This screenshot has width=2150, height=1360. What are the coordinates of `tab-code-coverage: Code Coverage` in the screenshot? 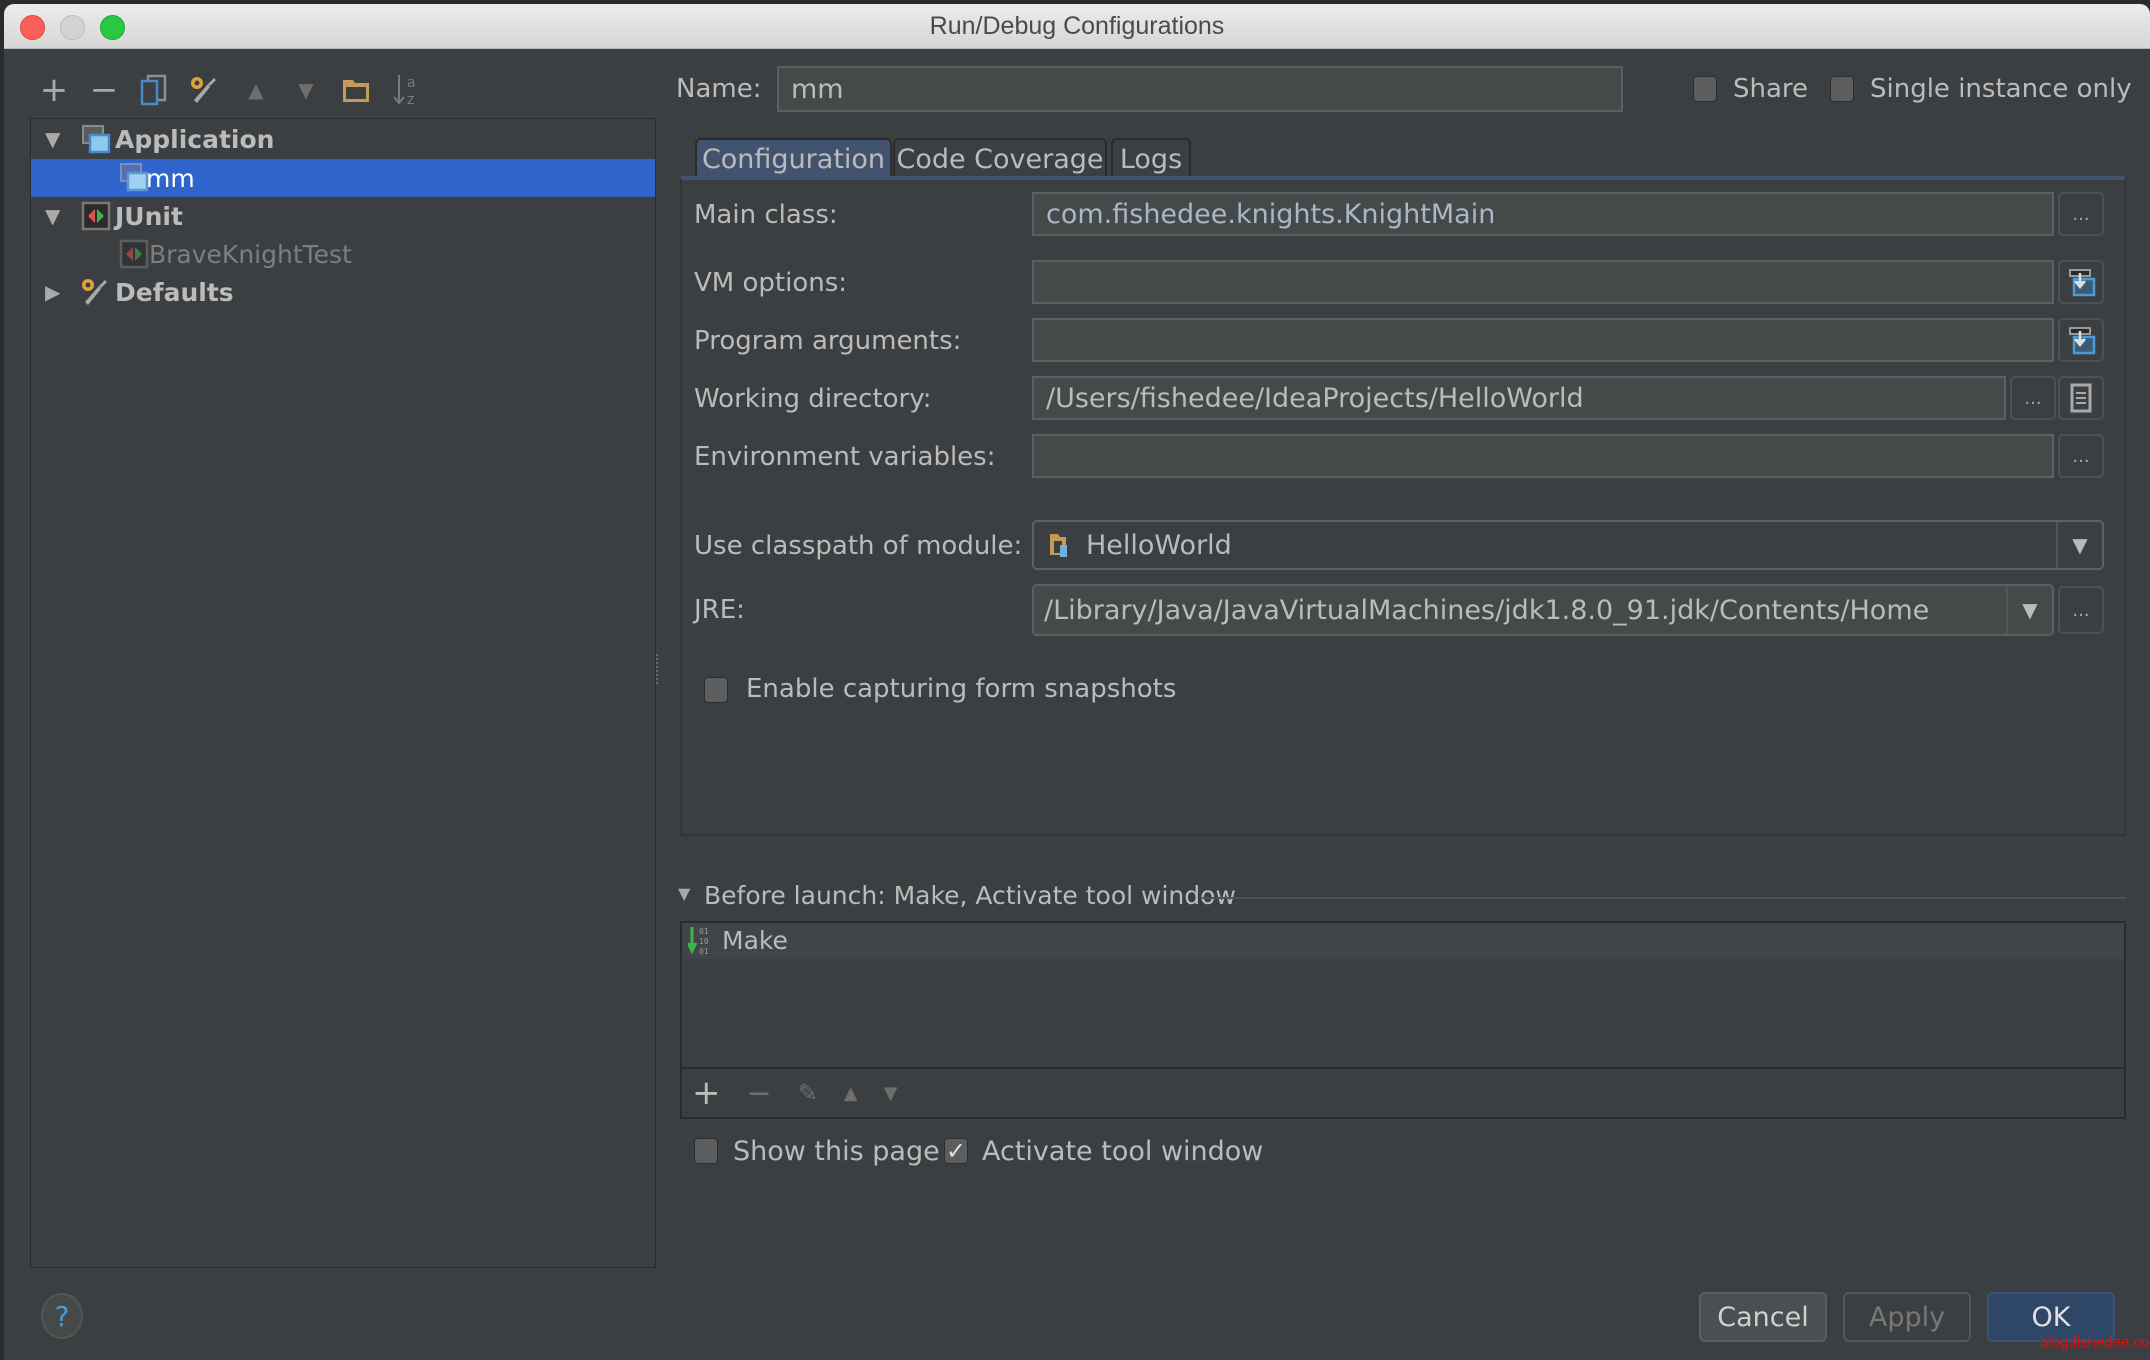 It's located at (1000, 158).